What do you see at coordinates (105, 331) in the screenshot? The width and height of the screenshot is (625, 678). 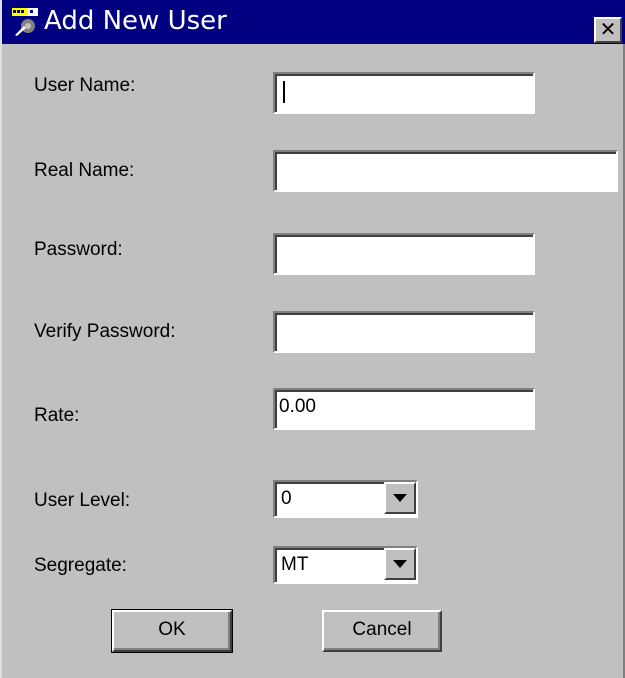 I see `verify-password-label: Verify Password:` at bounding box center [105, 331].